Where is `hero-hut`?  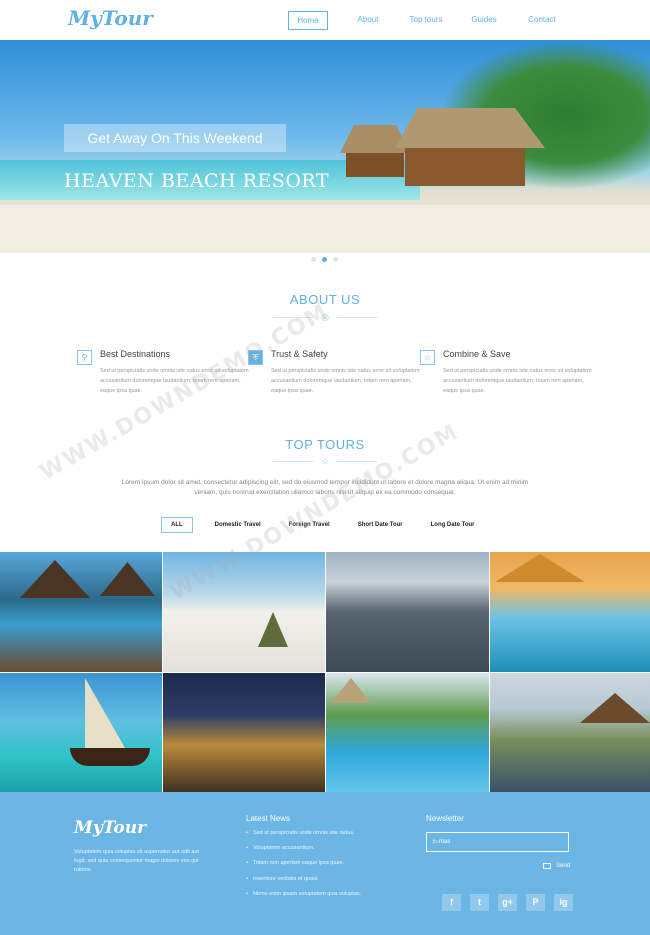 hero-hut is located at coordinates (470, 147).